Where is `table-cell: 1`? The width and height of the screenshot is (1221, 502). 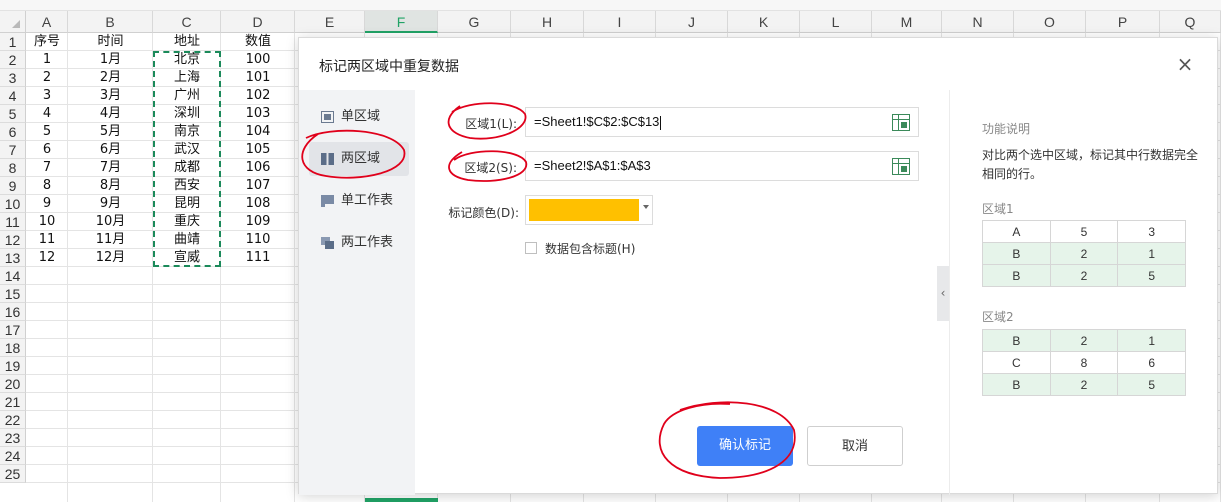 table-cell: 1 is located at coordinates (47, 60).